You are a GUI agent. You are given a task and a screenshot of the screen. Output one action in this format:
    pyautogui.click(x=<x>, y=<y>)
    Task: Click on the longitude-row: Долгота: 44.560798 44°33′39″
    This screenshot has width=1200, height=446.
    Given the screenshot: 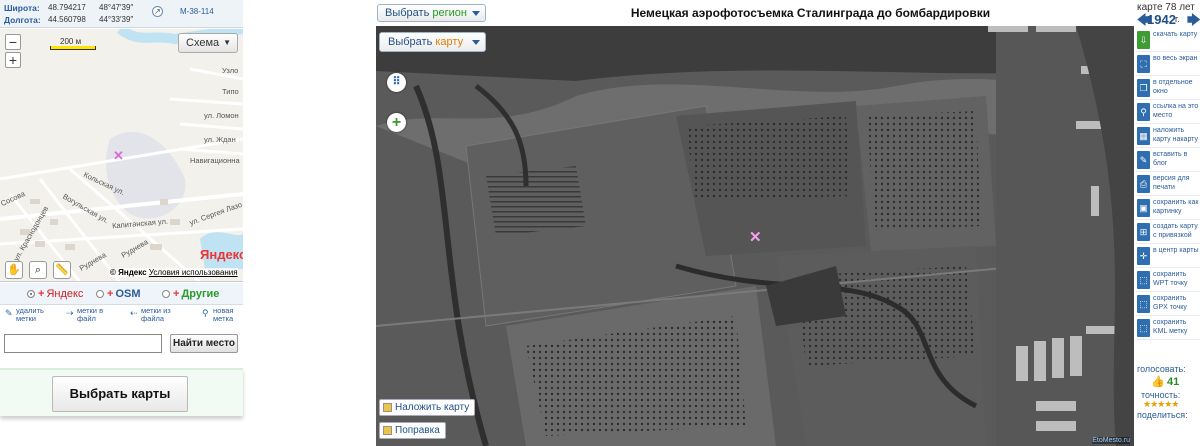 What is the action you would take?
    pyautogui.click(x=68, y=20)
    